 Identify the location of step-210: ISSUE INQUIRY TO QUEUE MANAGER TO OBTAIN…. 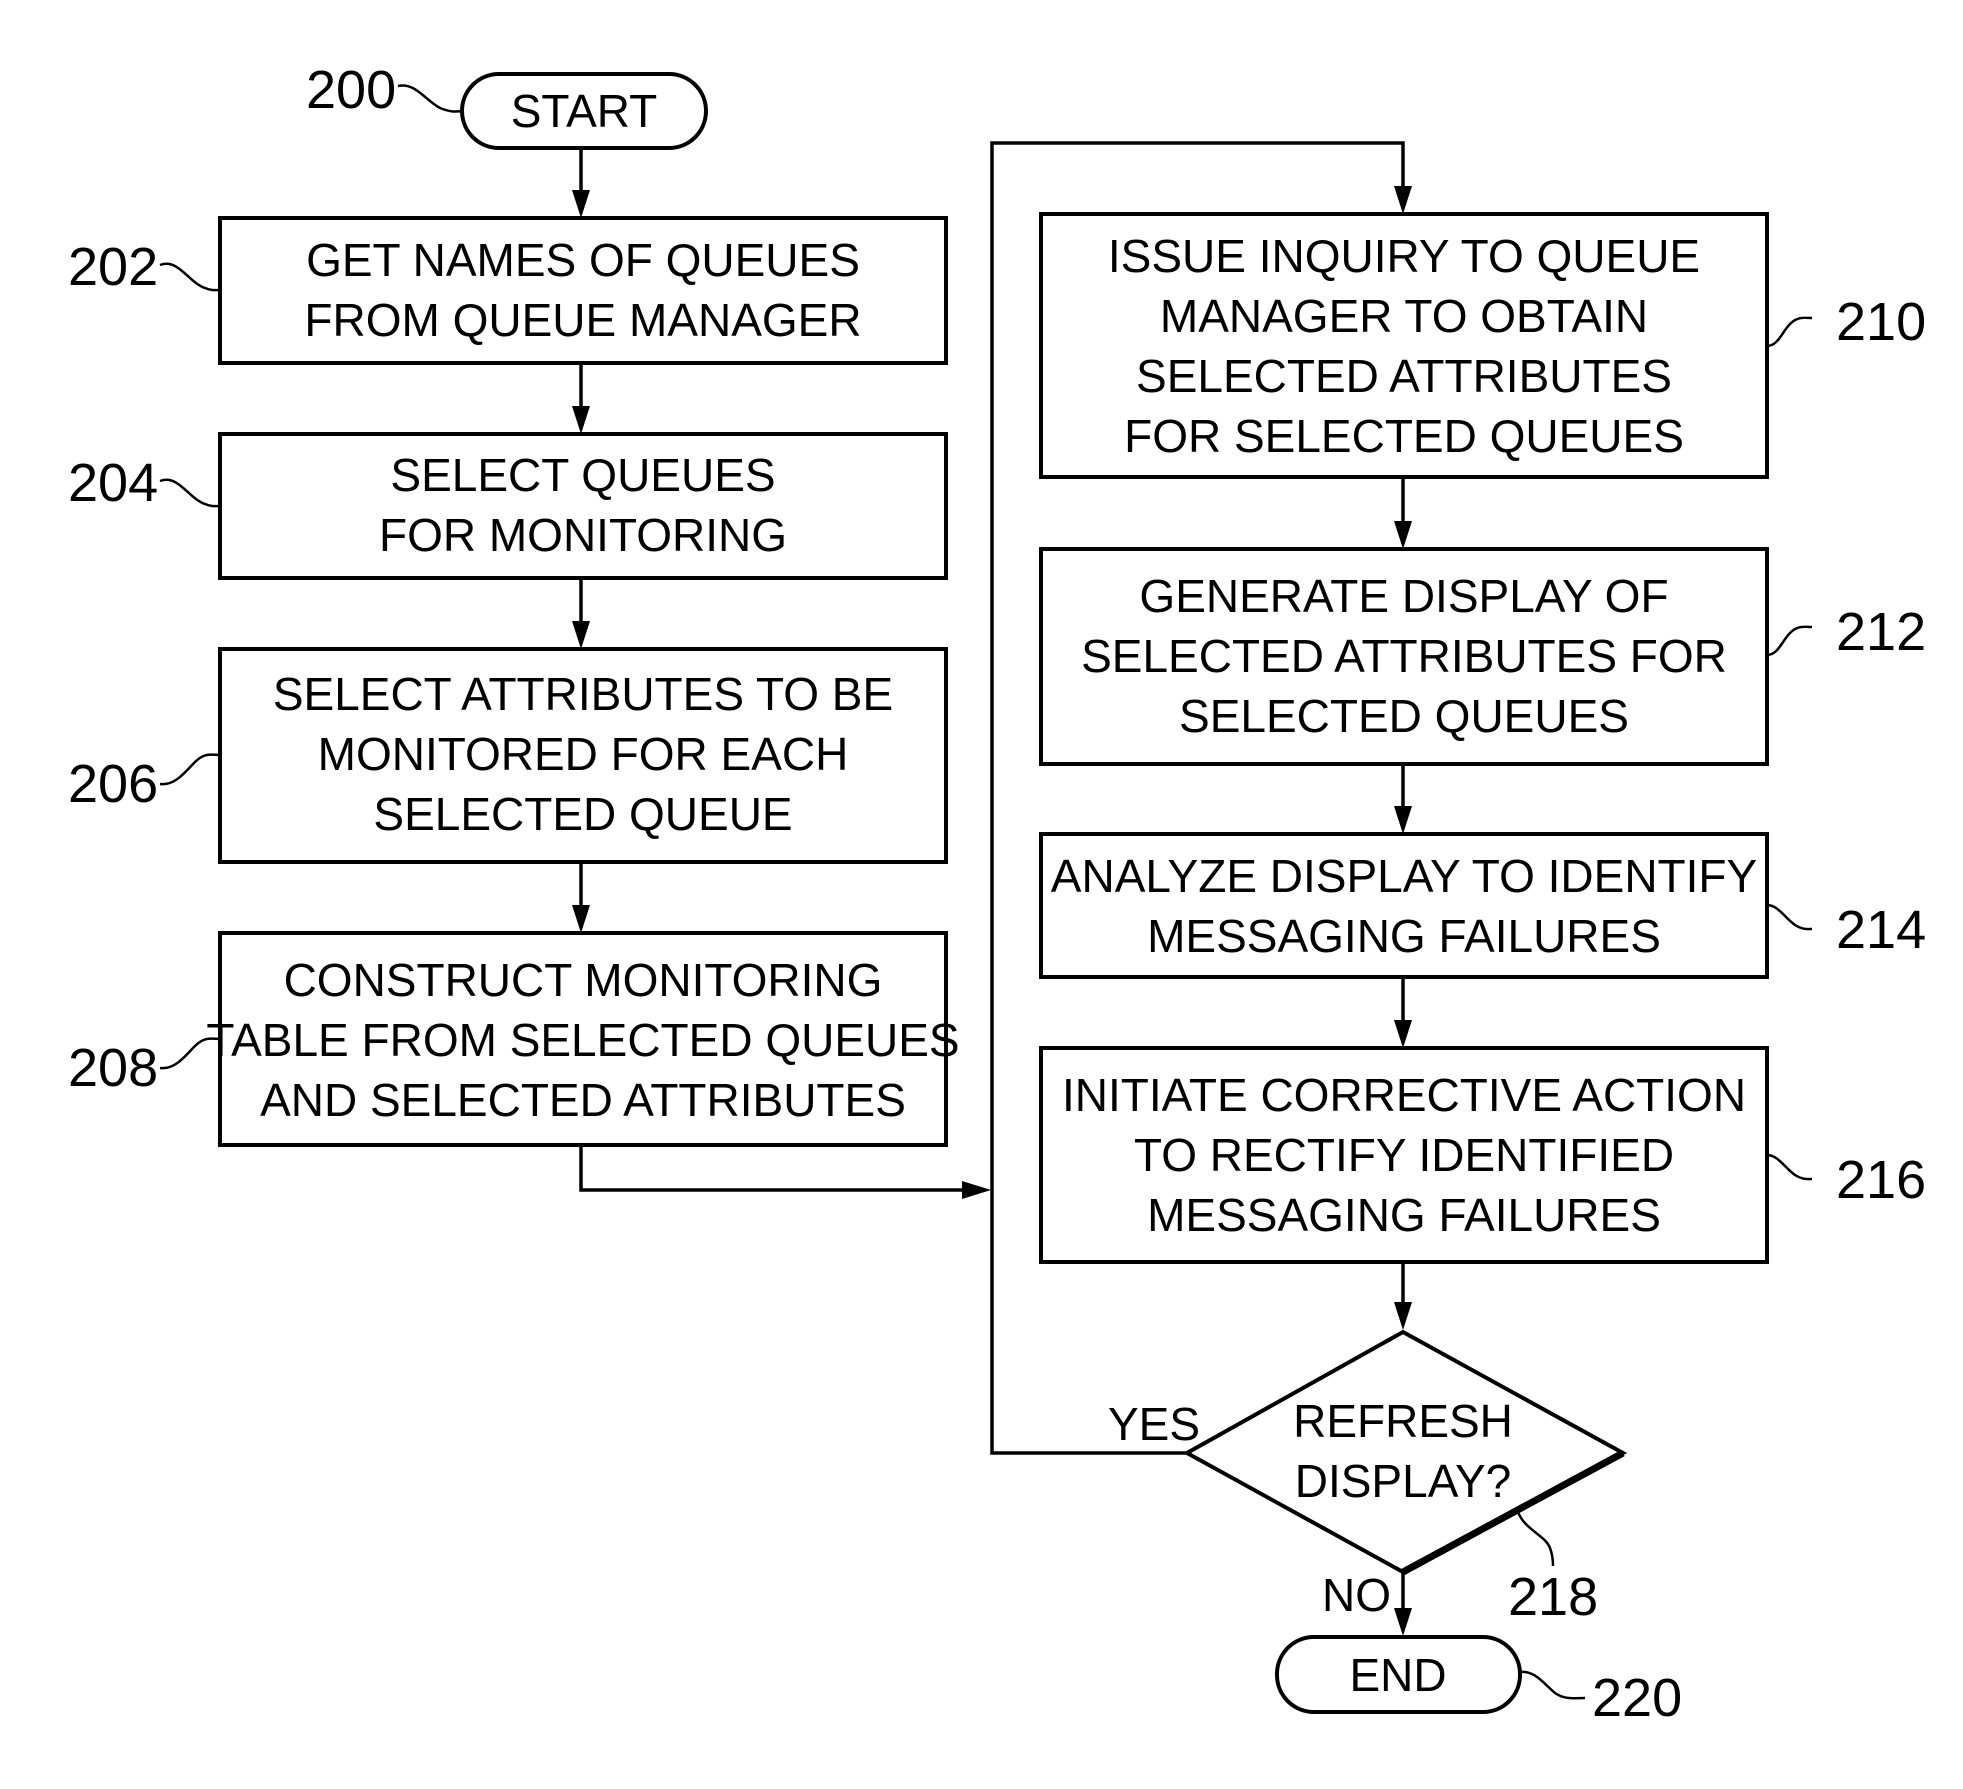
(1404, 345).